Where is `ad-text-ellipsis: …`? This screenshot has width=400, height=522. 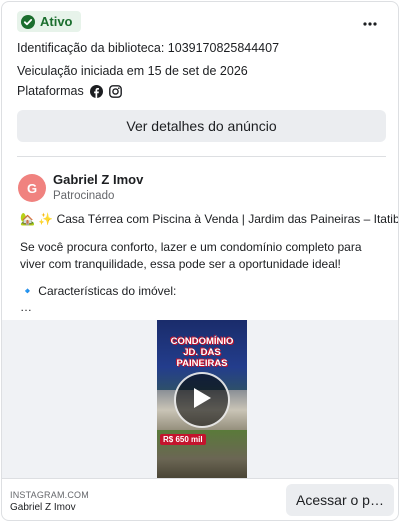 ad-text-ellipsis: … is located at coordinates (26, 307).